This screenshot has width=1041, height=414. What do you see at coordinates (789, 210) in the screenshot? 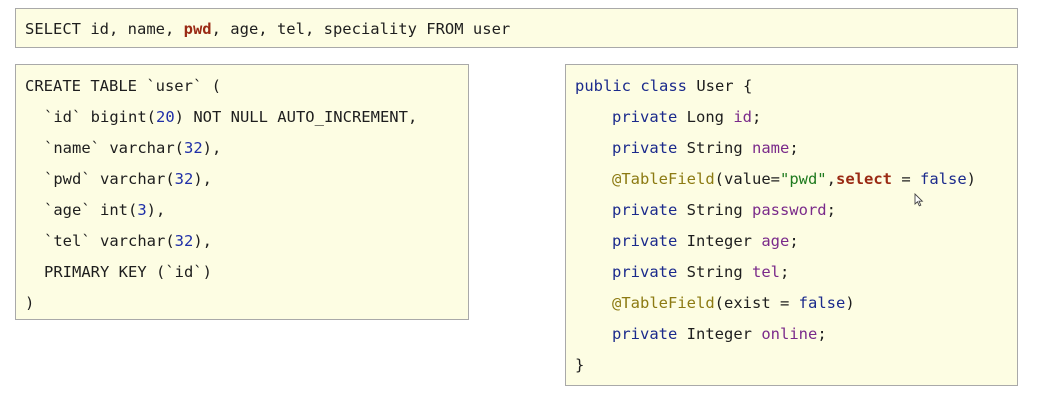
I see `java-field-name: password` at bounding box center [789, 210].